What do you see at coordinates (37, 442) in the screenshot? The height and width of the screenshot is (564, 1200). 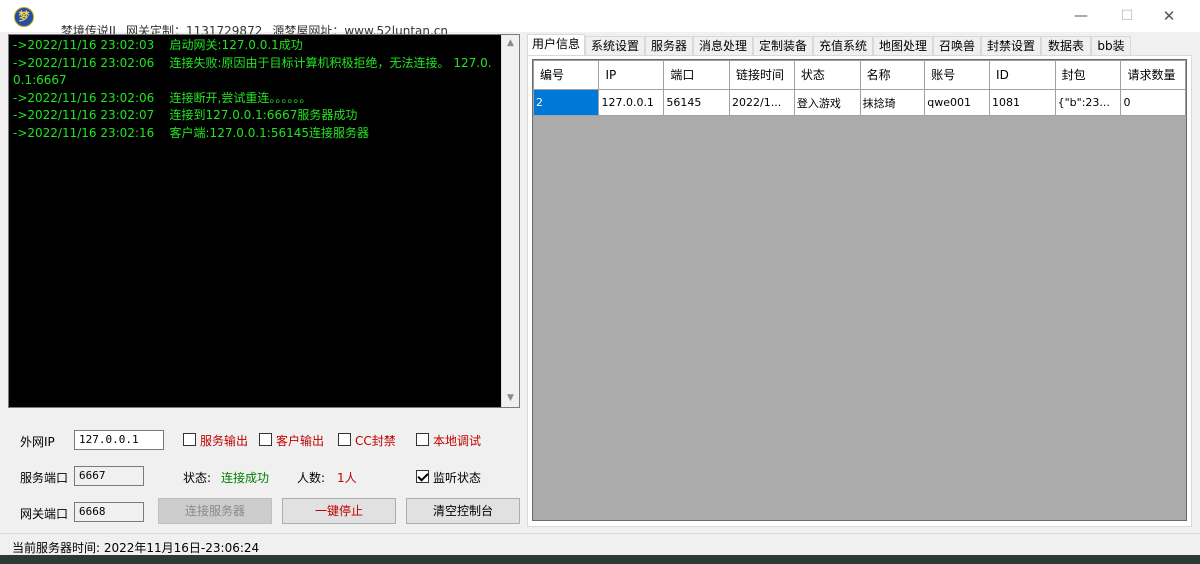 I see `wan-ip-label: 外网IP` at bounding box center [37, 442].